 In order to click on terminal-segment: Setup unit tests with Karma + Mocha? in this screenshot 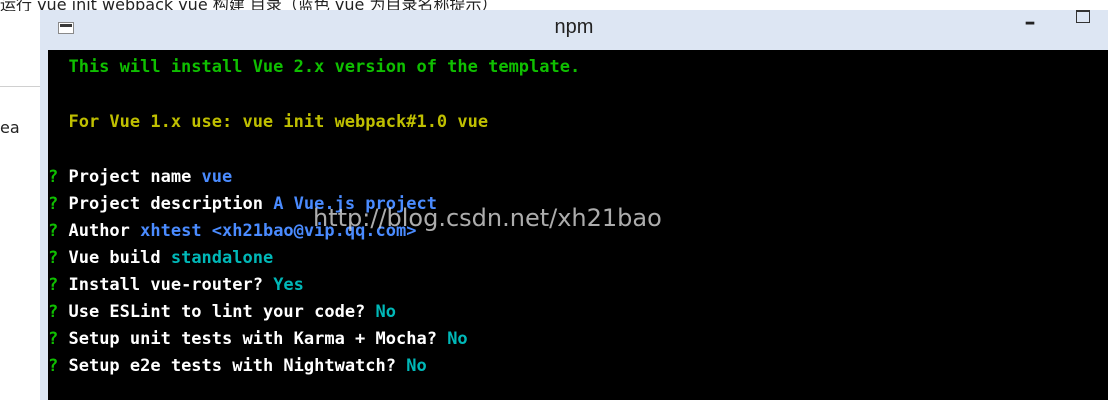, I will do `click(258, 339)`.